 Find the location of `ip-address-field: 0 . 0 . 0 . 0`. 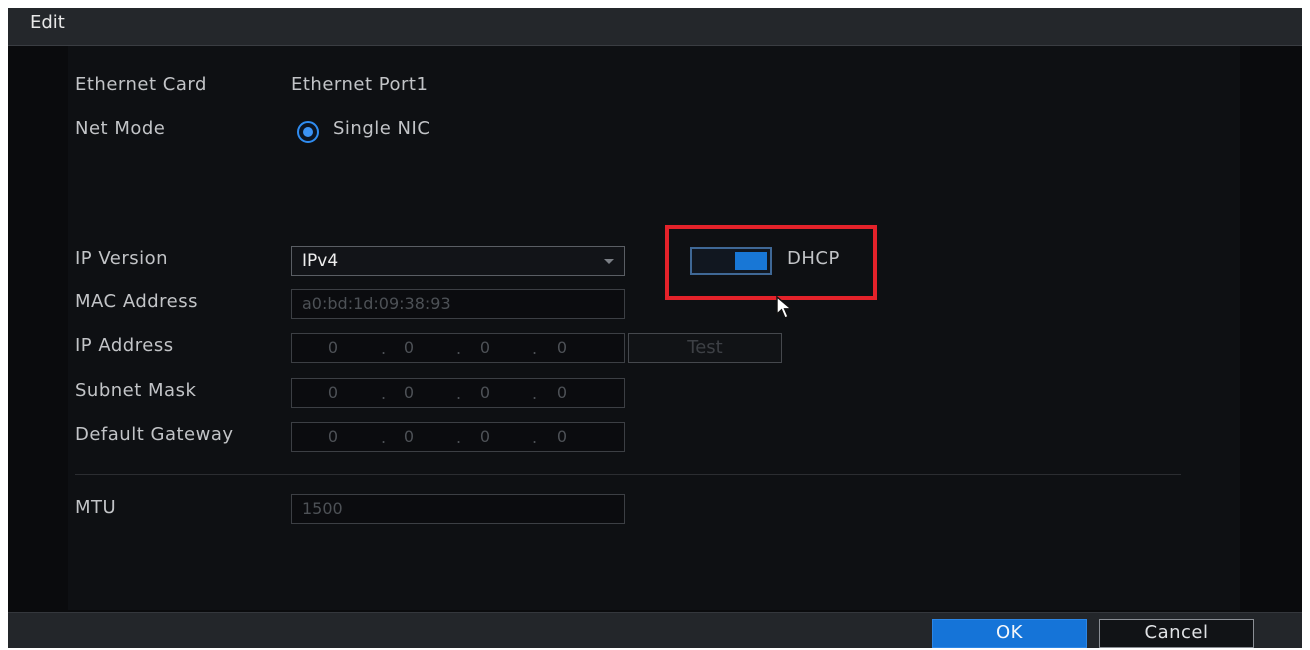

ip-address-field: 0 . 0 . 0 . 0 is located at coordinates (458, 348).